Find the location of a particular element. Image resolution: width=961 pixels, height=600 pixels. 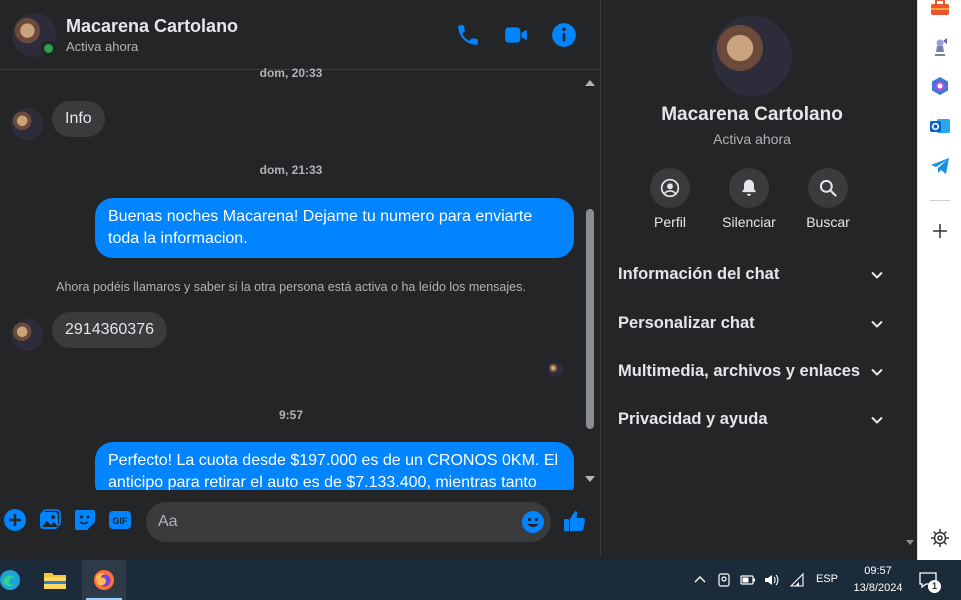

profile-button: Perfil is located at coordinates (670, 199).